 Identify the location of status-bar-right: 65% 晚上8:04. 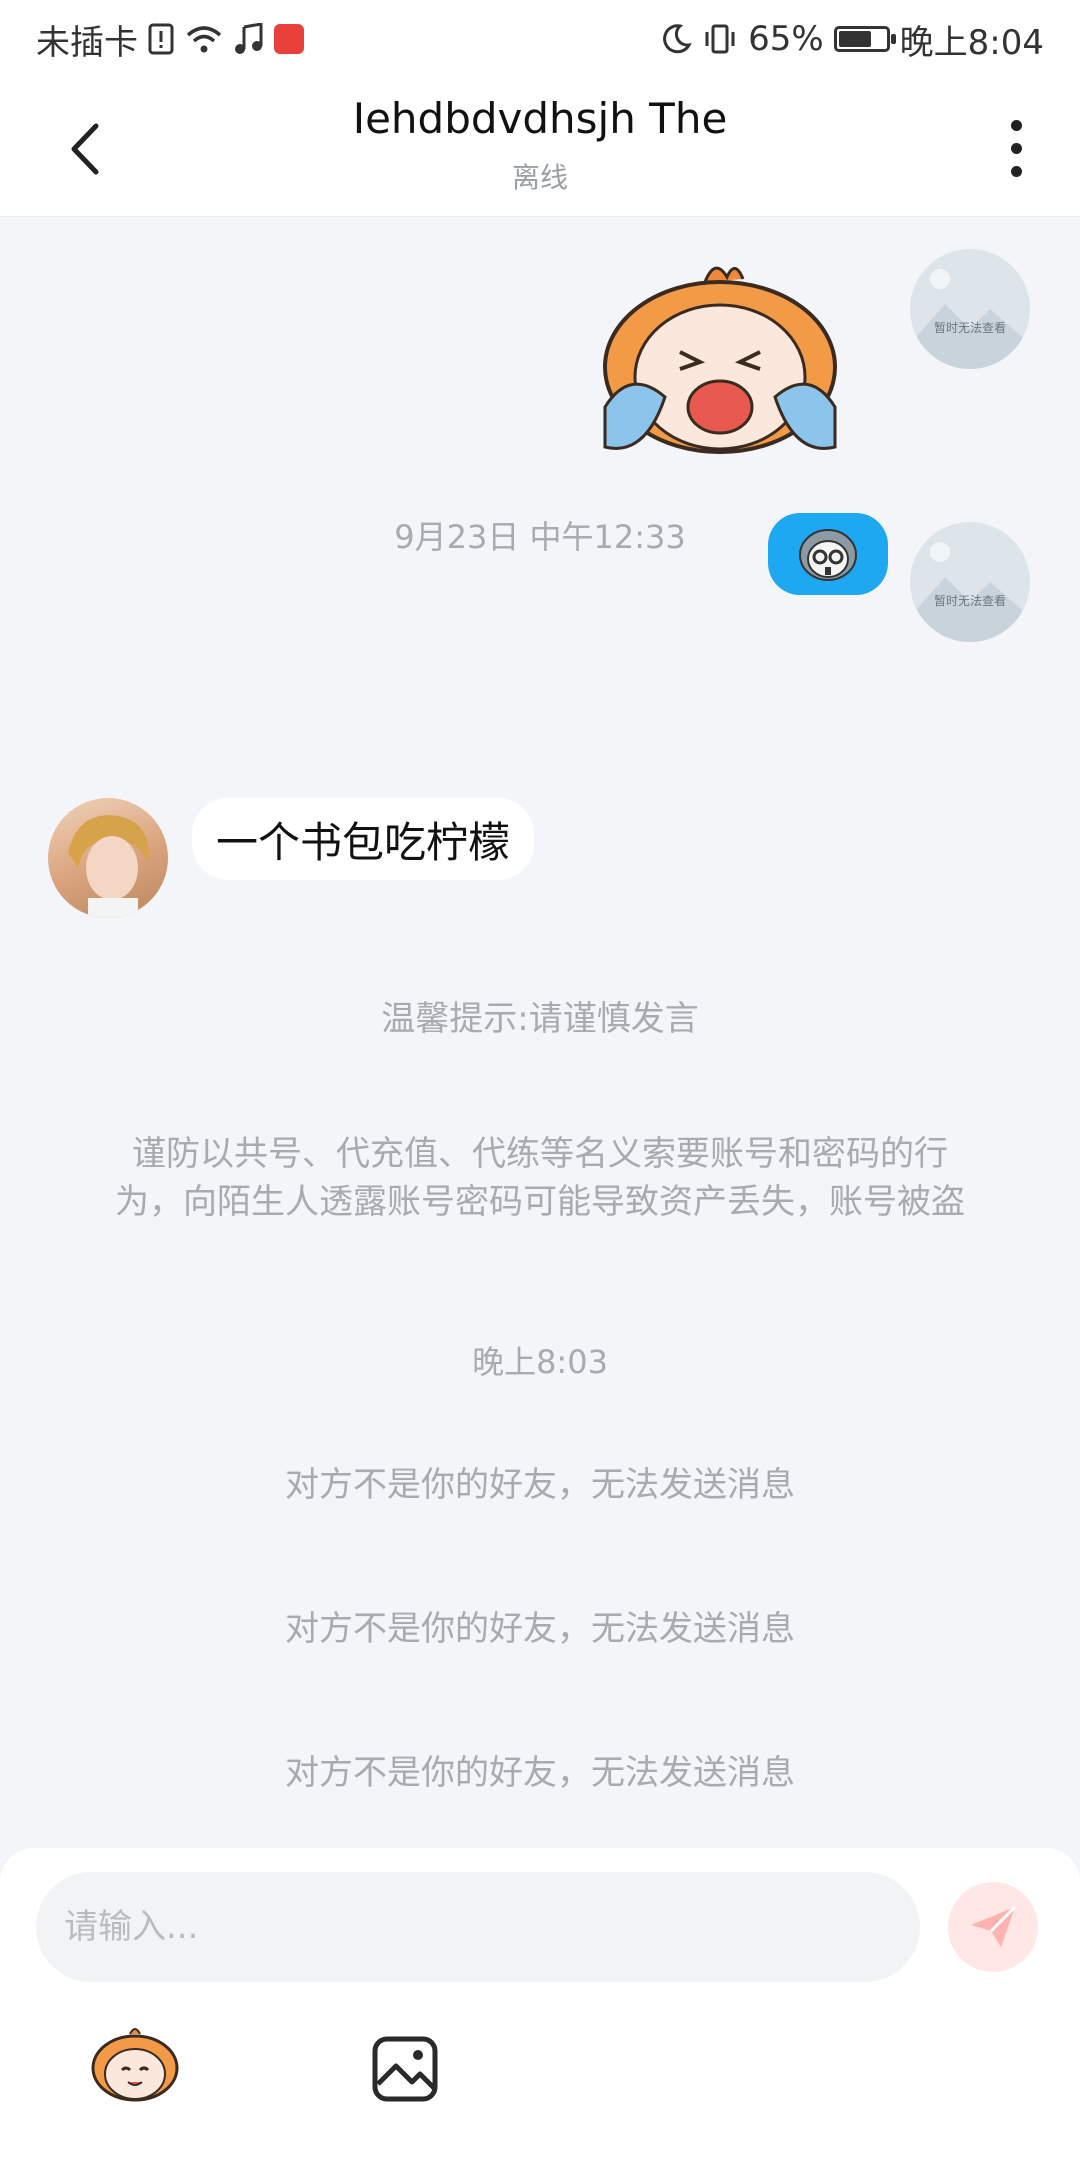
(852, 39).